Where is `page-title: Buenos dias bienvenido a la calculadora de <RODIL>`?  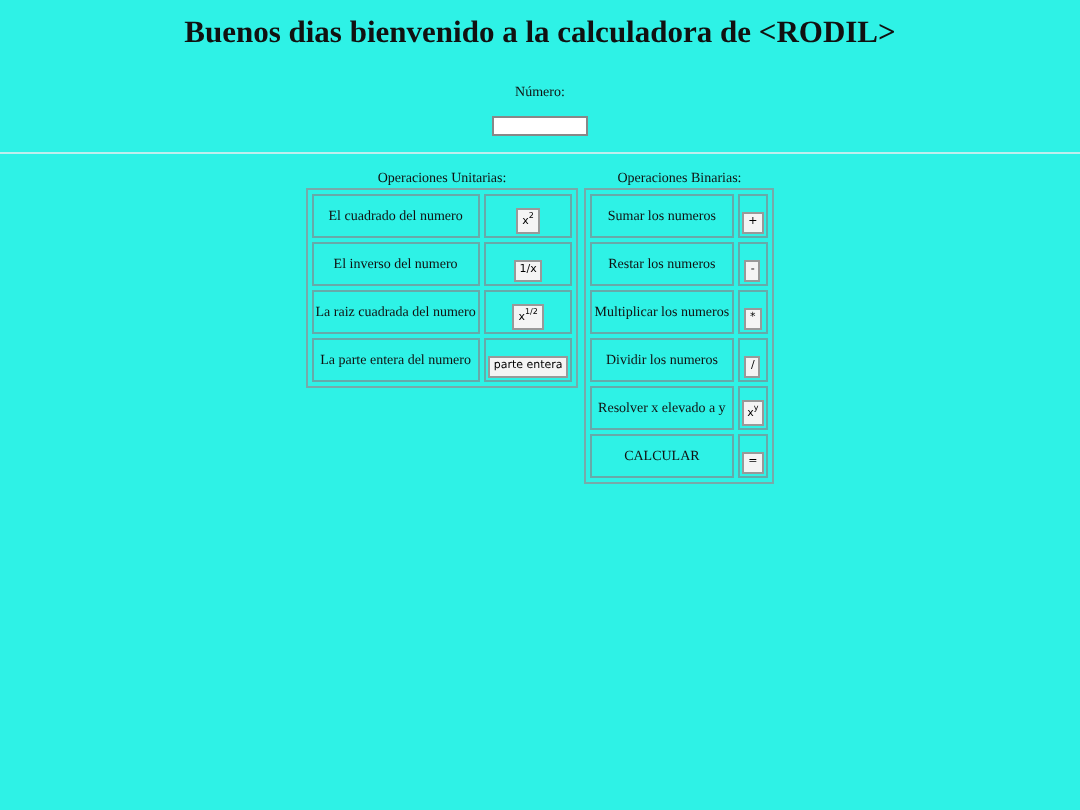
page-title: Buenos dias bienvenido a la calculadora de <RODIL> is located at coordinates (540, 34).